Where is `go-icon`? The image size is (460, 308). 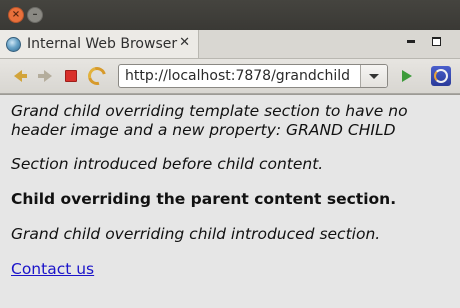 go-icon is located at coordinates (407, 76).